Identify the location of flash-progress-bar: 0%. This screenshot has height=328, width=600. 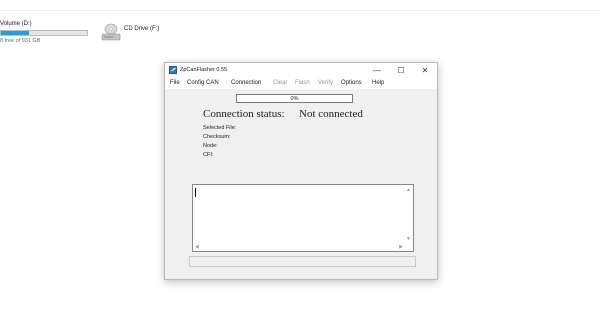
(294, 98).